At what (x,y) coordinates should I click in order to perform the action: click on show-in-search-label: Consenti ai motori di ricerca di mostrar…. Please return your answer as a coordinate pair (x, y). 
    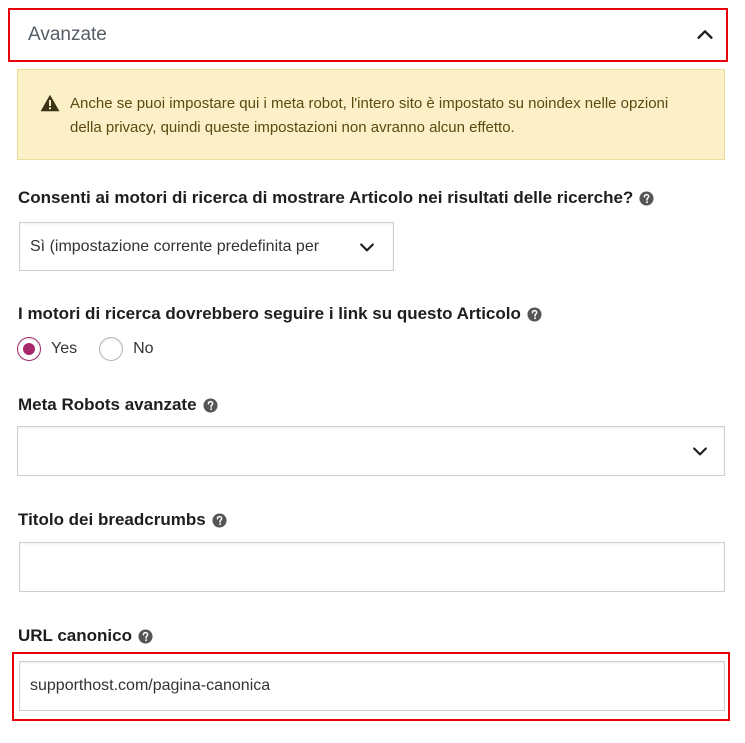
    Looking at the image, I should click on (336, 198).